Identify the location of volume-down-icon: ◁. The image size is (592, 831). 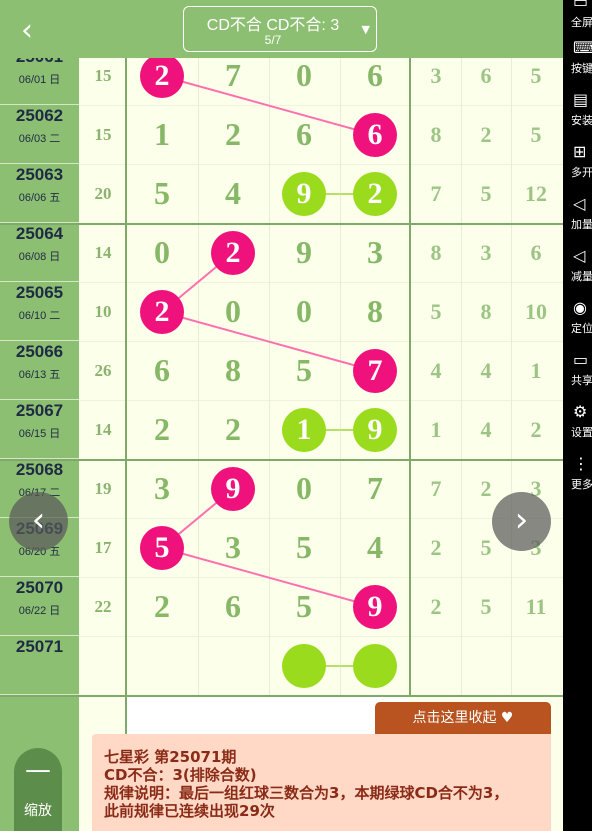
(579, 255).